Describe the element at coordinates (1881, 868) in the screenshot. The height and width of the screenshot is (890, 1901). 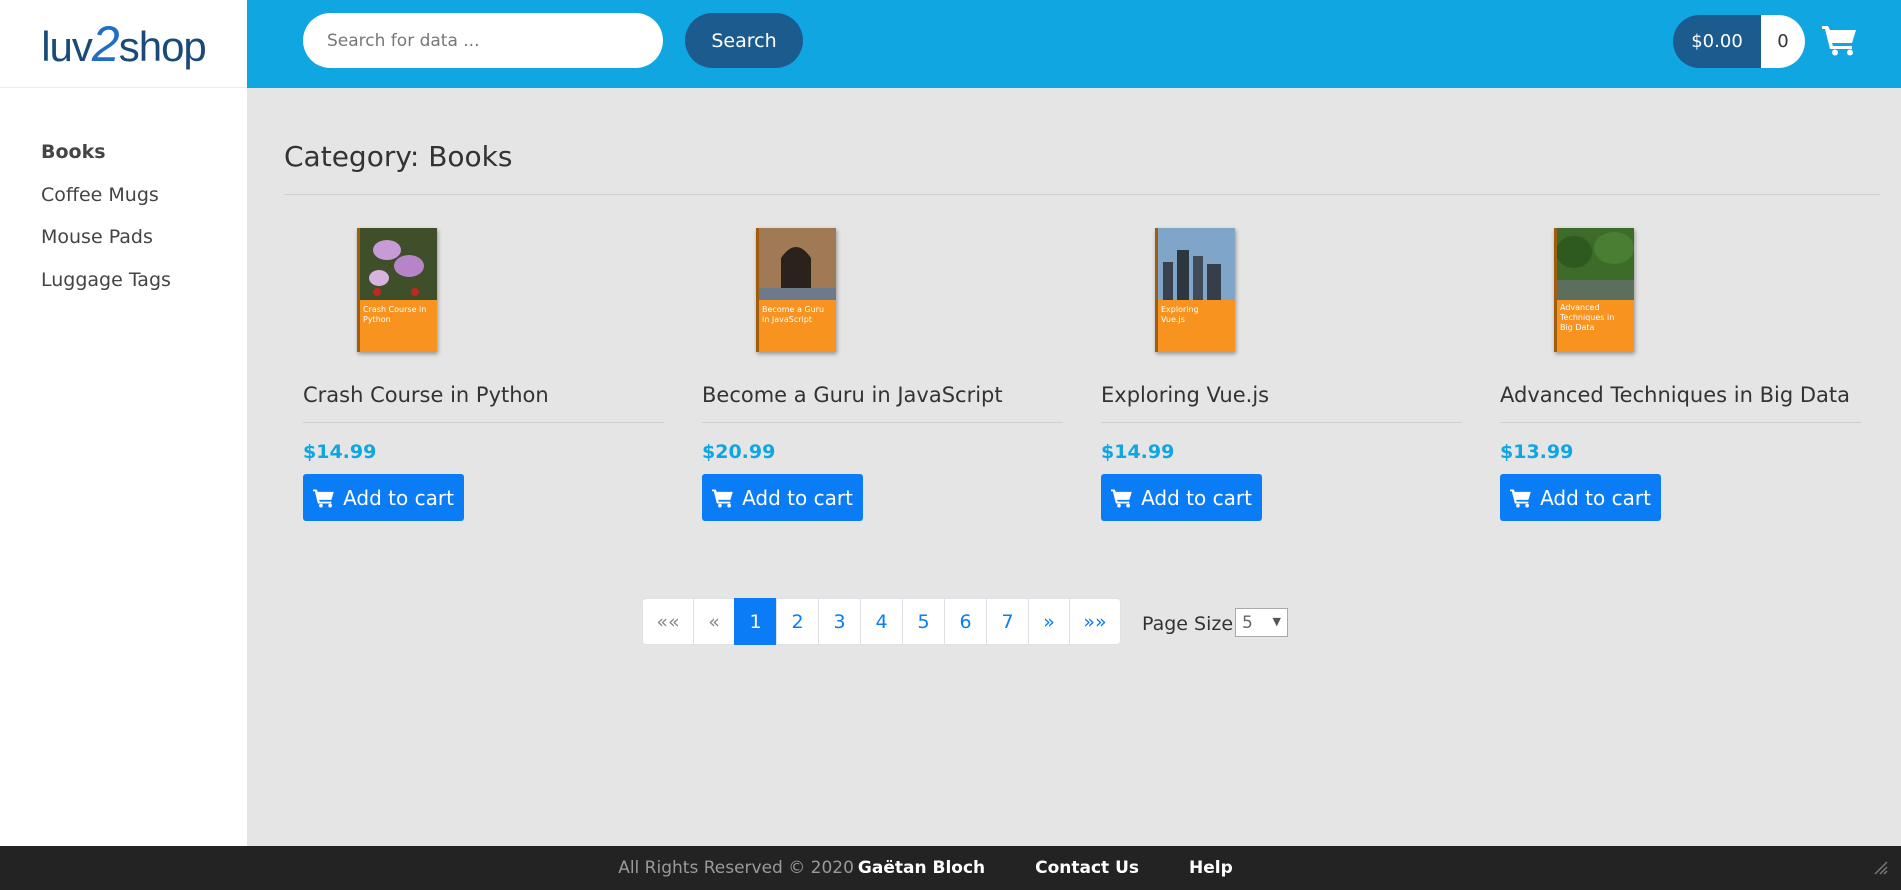
I see `resize-handle-icon` at that location.